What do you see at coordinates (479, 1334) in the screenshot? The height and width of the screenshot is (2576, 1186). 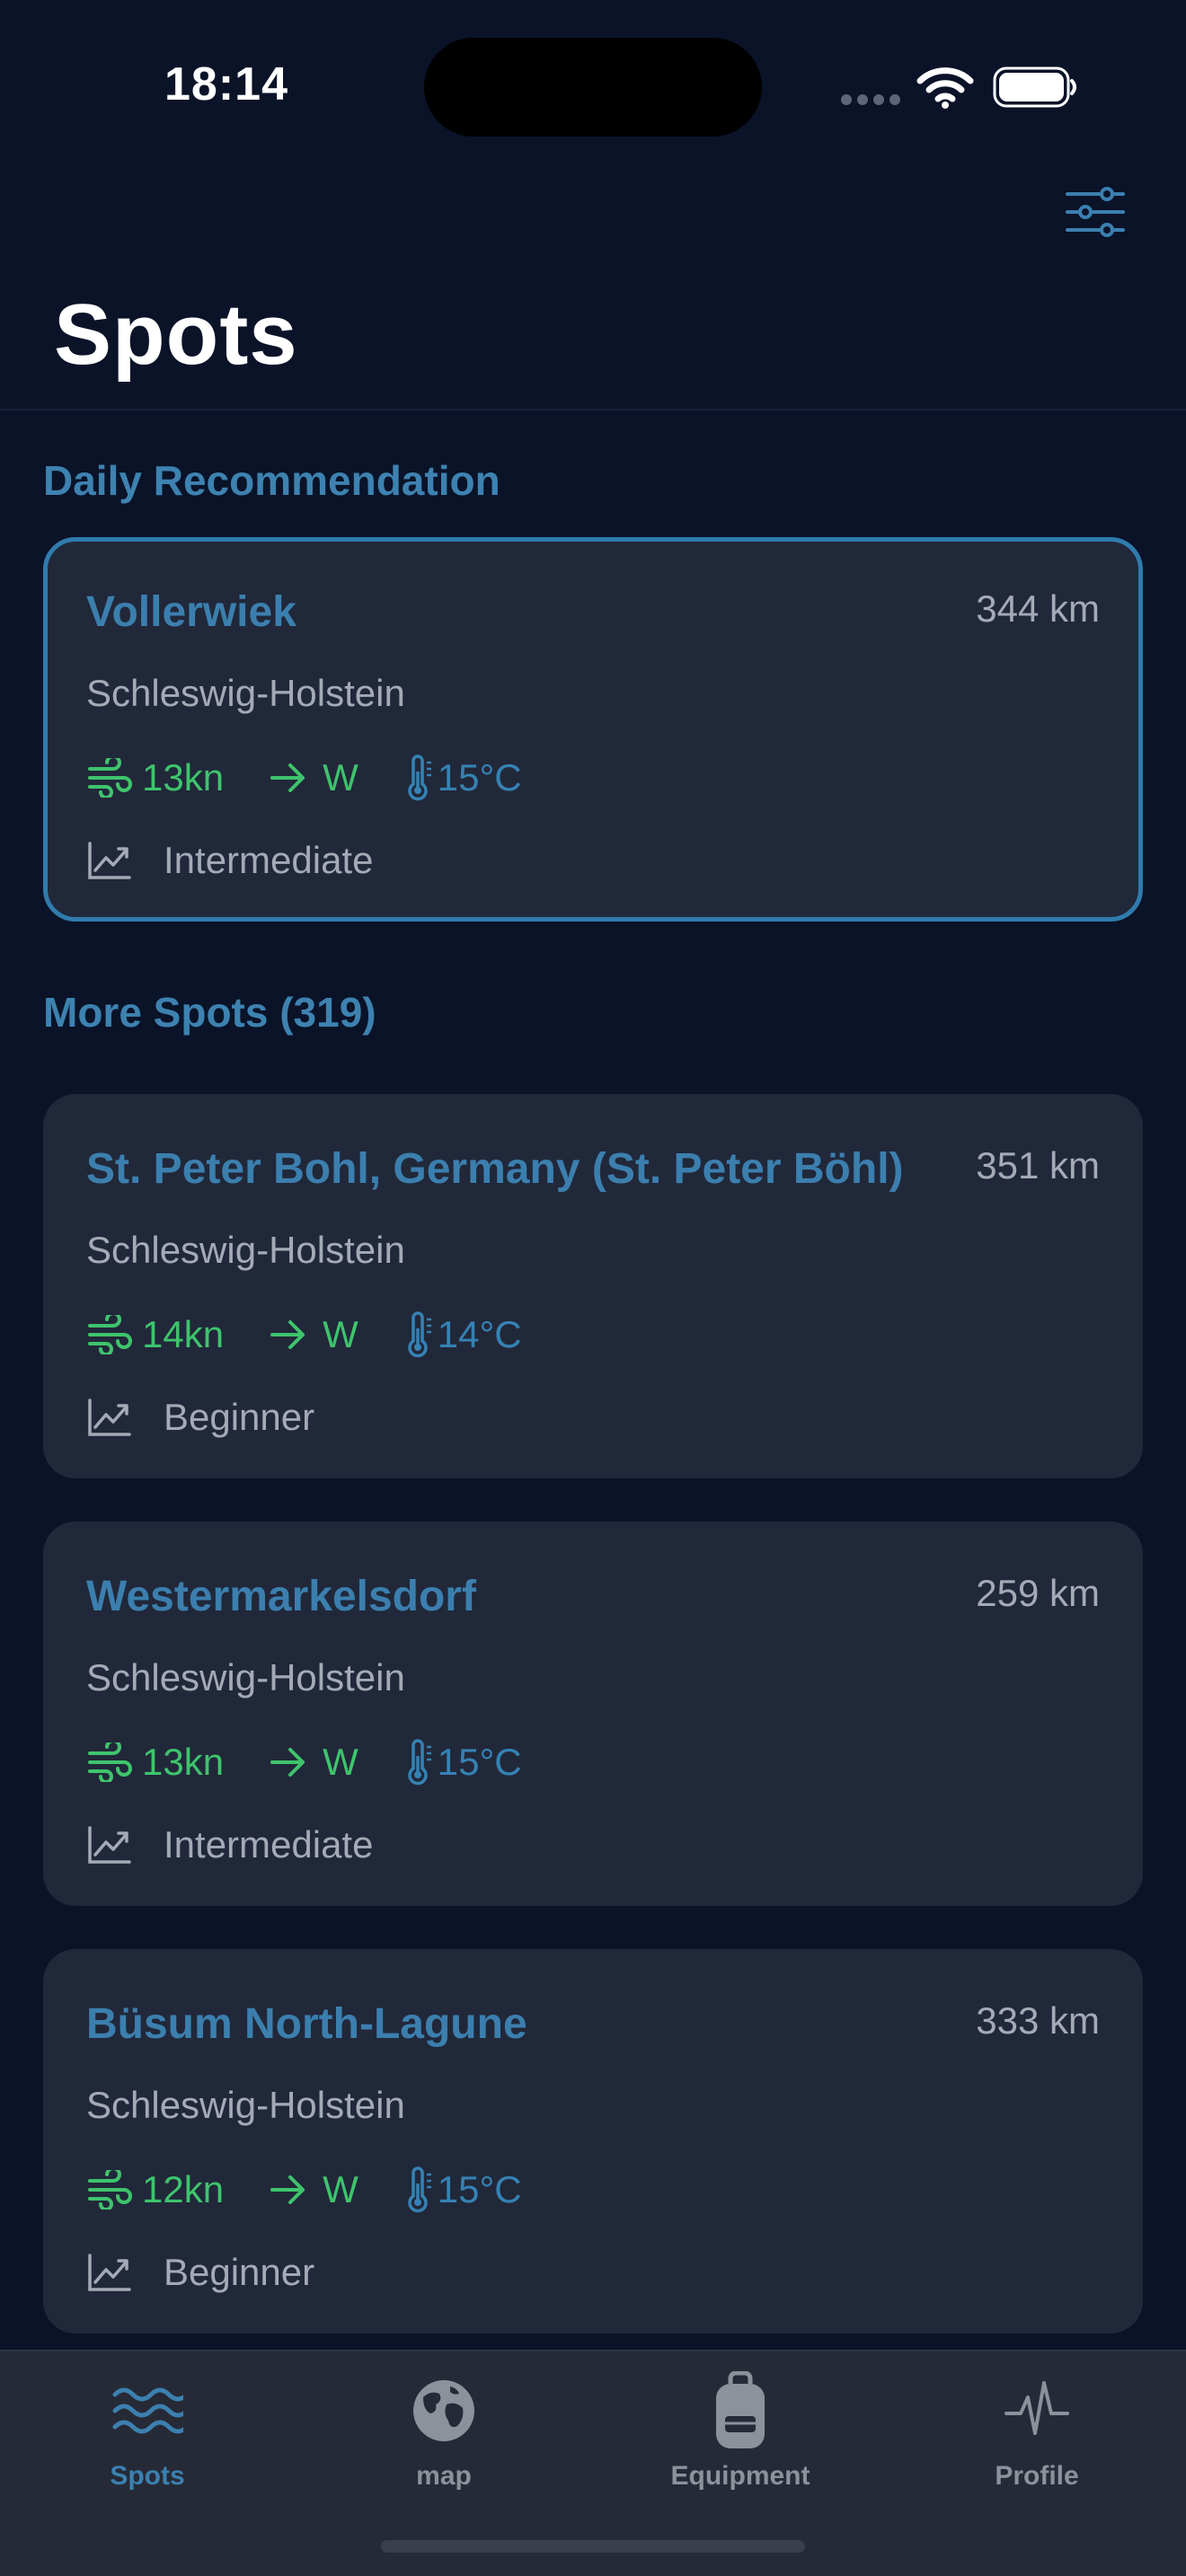 I see `temperature: 14°C` at bounding box center [479, 1334].